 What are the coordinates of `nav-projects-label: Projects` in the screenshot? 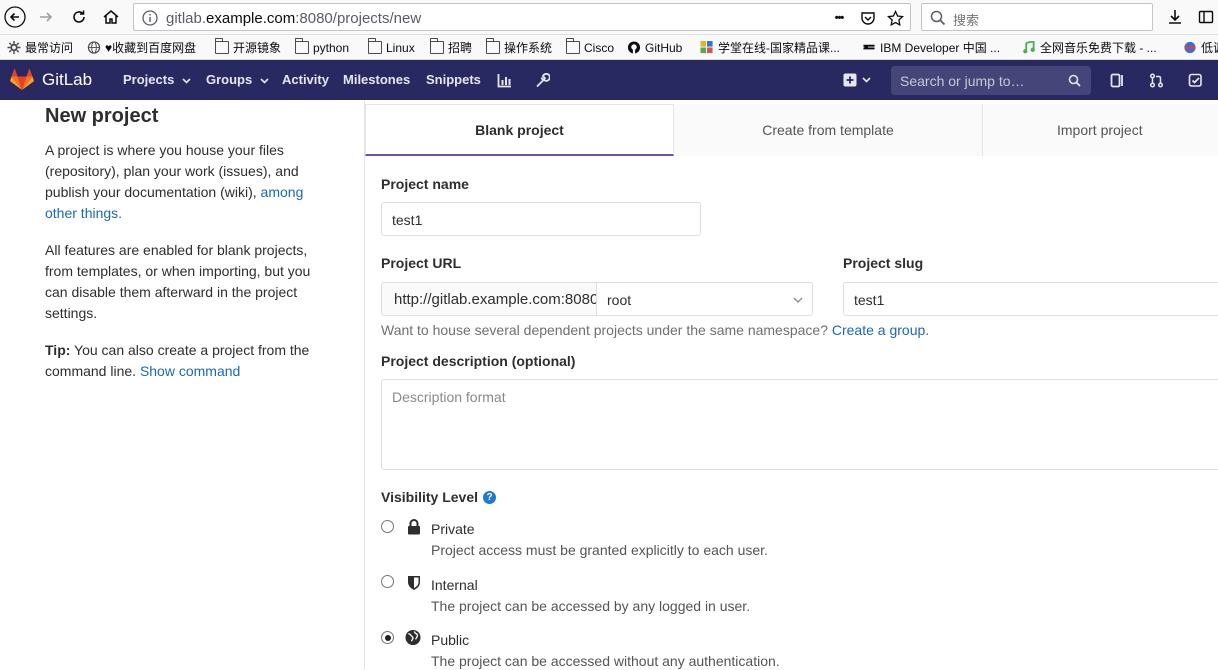 It's located at (149, 79).